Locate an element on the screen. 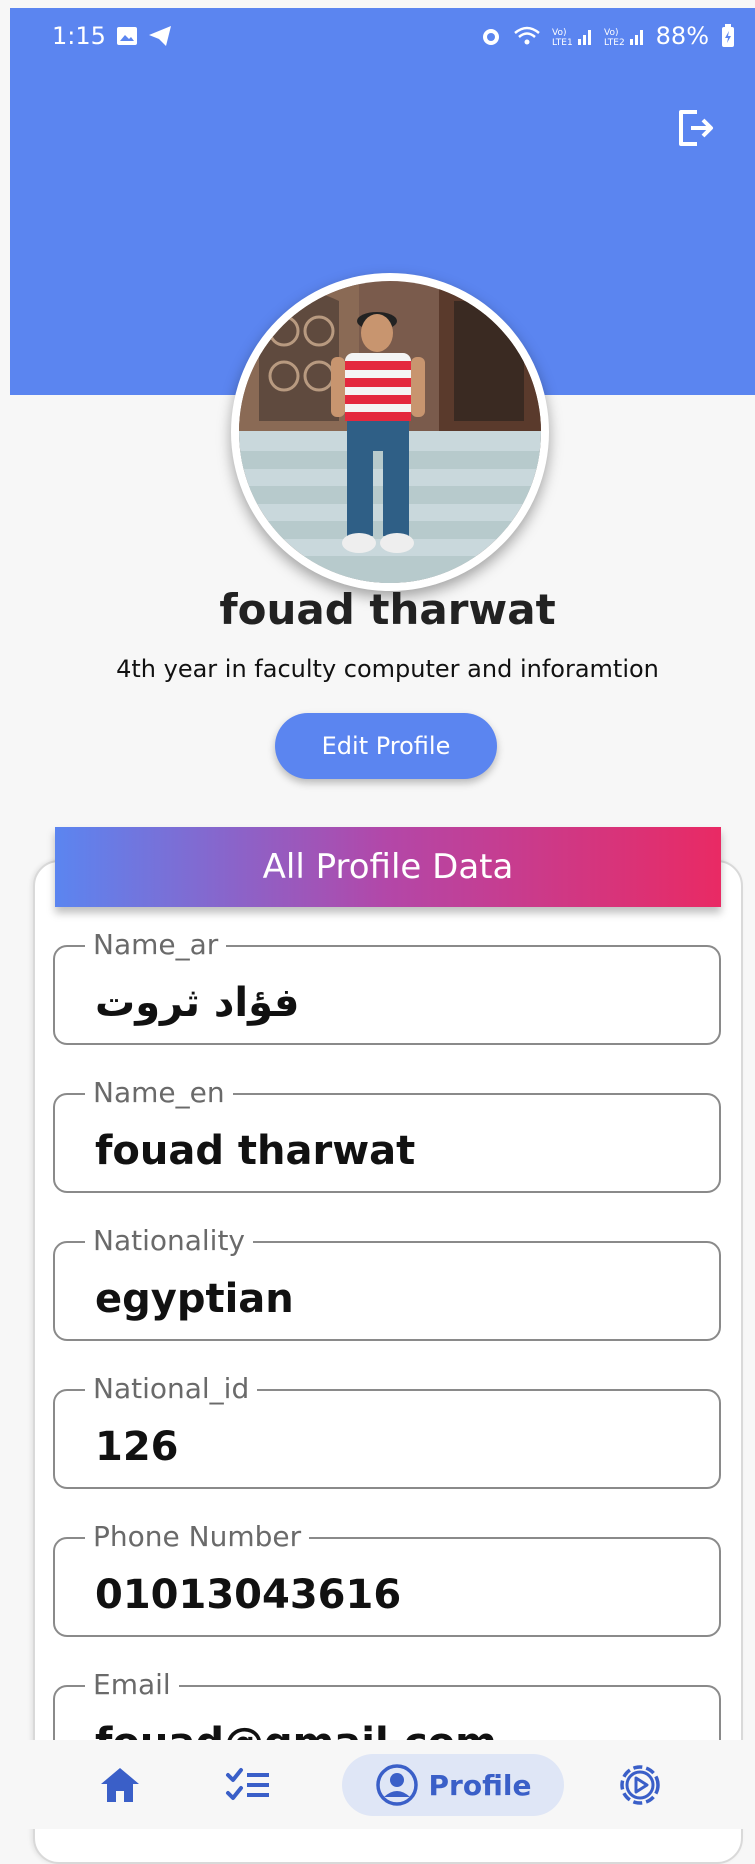 The width and height of the screenshot is (755, 1864). battery-percent: 88% is located at coordinates (682, 36).